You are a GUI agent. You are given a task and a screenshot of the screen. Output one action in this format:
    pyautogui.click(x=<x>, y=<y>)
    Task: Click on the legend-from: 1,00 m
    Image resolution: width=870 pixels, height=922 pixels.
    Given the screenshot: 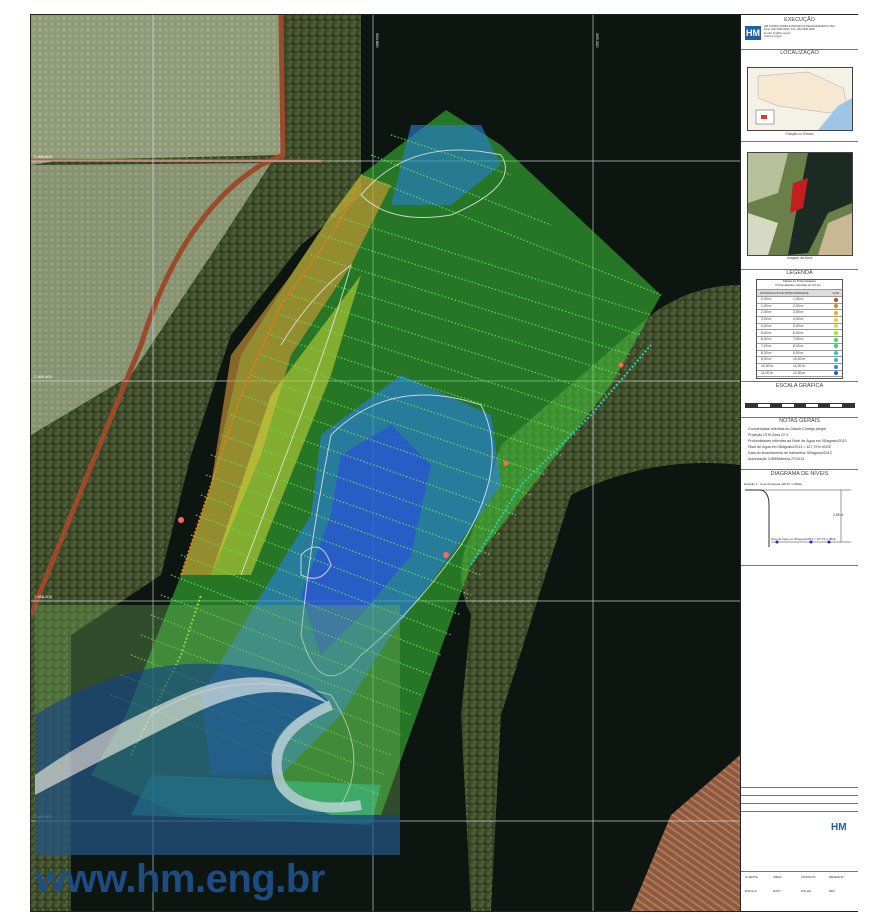 What is the action you would take?
    pyautogui.click(x=766, y=305)
    